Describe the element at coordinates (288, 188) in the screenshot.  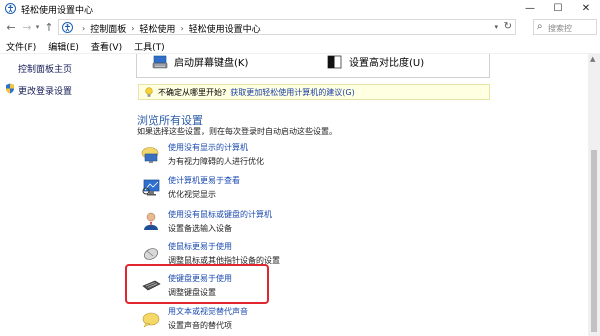
I see `setting-item-easier-to-see: 使计算机更易于查看 优化视觉显示` at that location.